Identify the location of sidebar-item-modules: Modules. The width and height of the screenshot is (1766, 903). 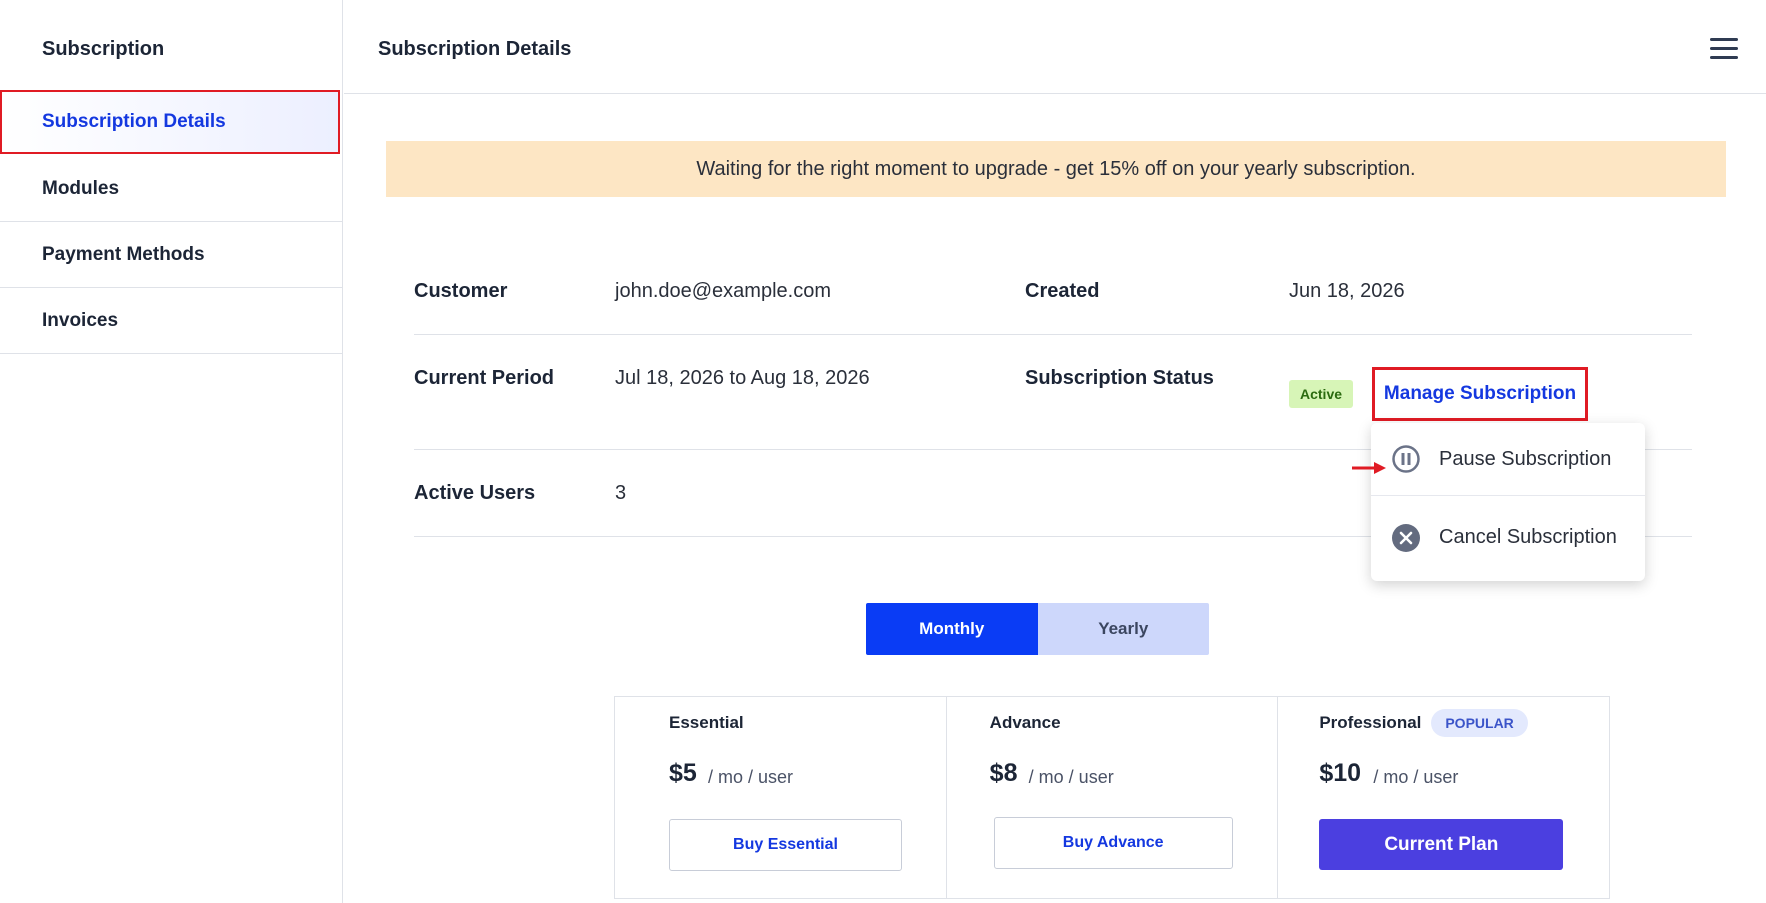
(171, 189).